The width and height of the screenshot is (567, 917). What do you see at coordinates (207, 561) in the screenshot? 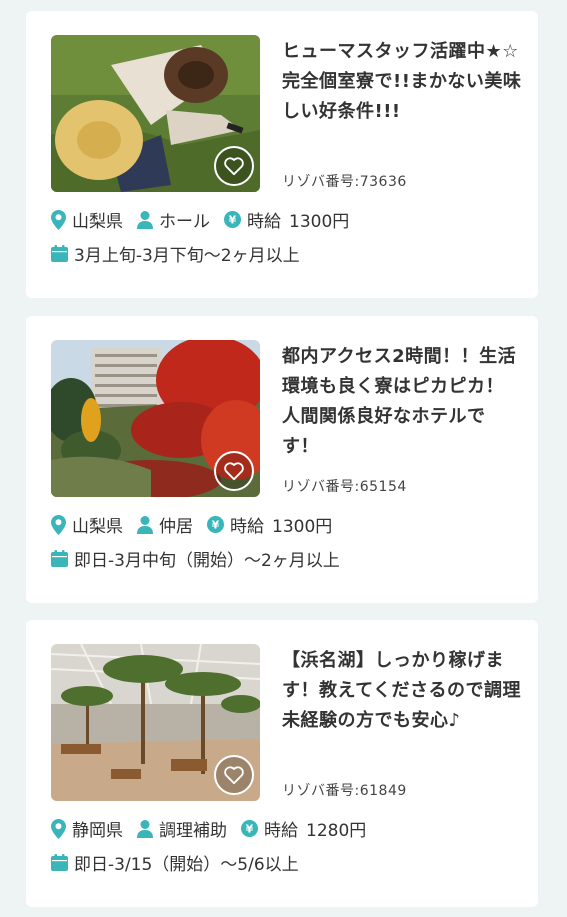
I see `period-text: 即日-3月中旬（開始）〜2ヶ月以上` at bounding box center [207, 561].